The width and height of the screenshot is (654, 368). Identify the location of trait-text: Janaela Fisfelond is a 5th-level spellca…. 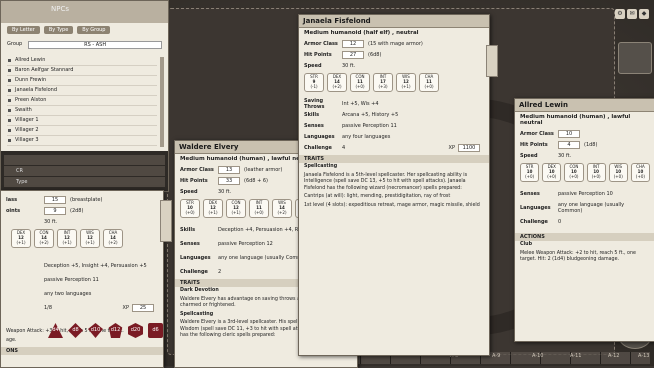
(386, 181).